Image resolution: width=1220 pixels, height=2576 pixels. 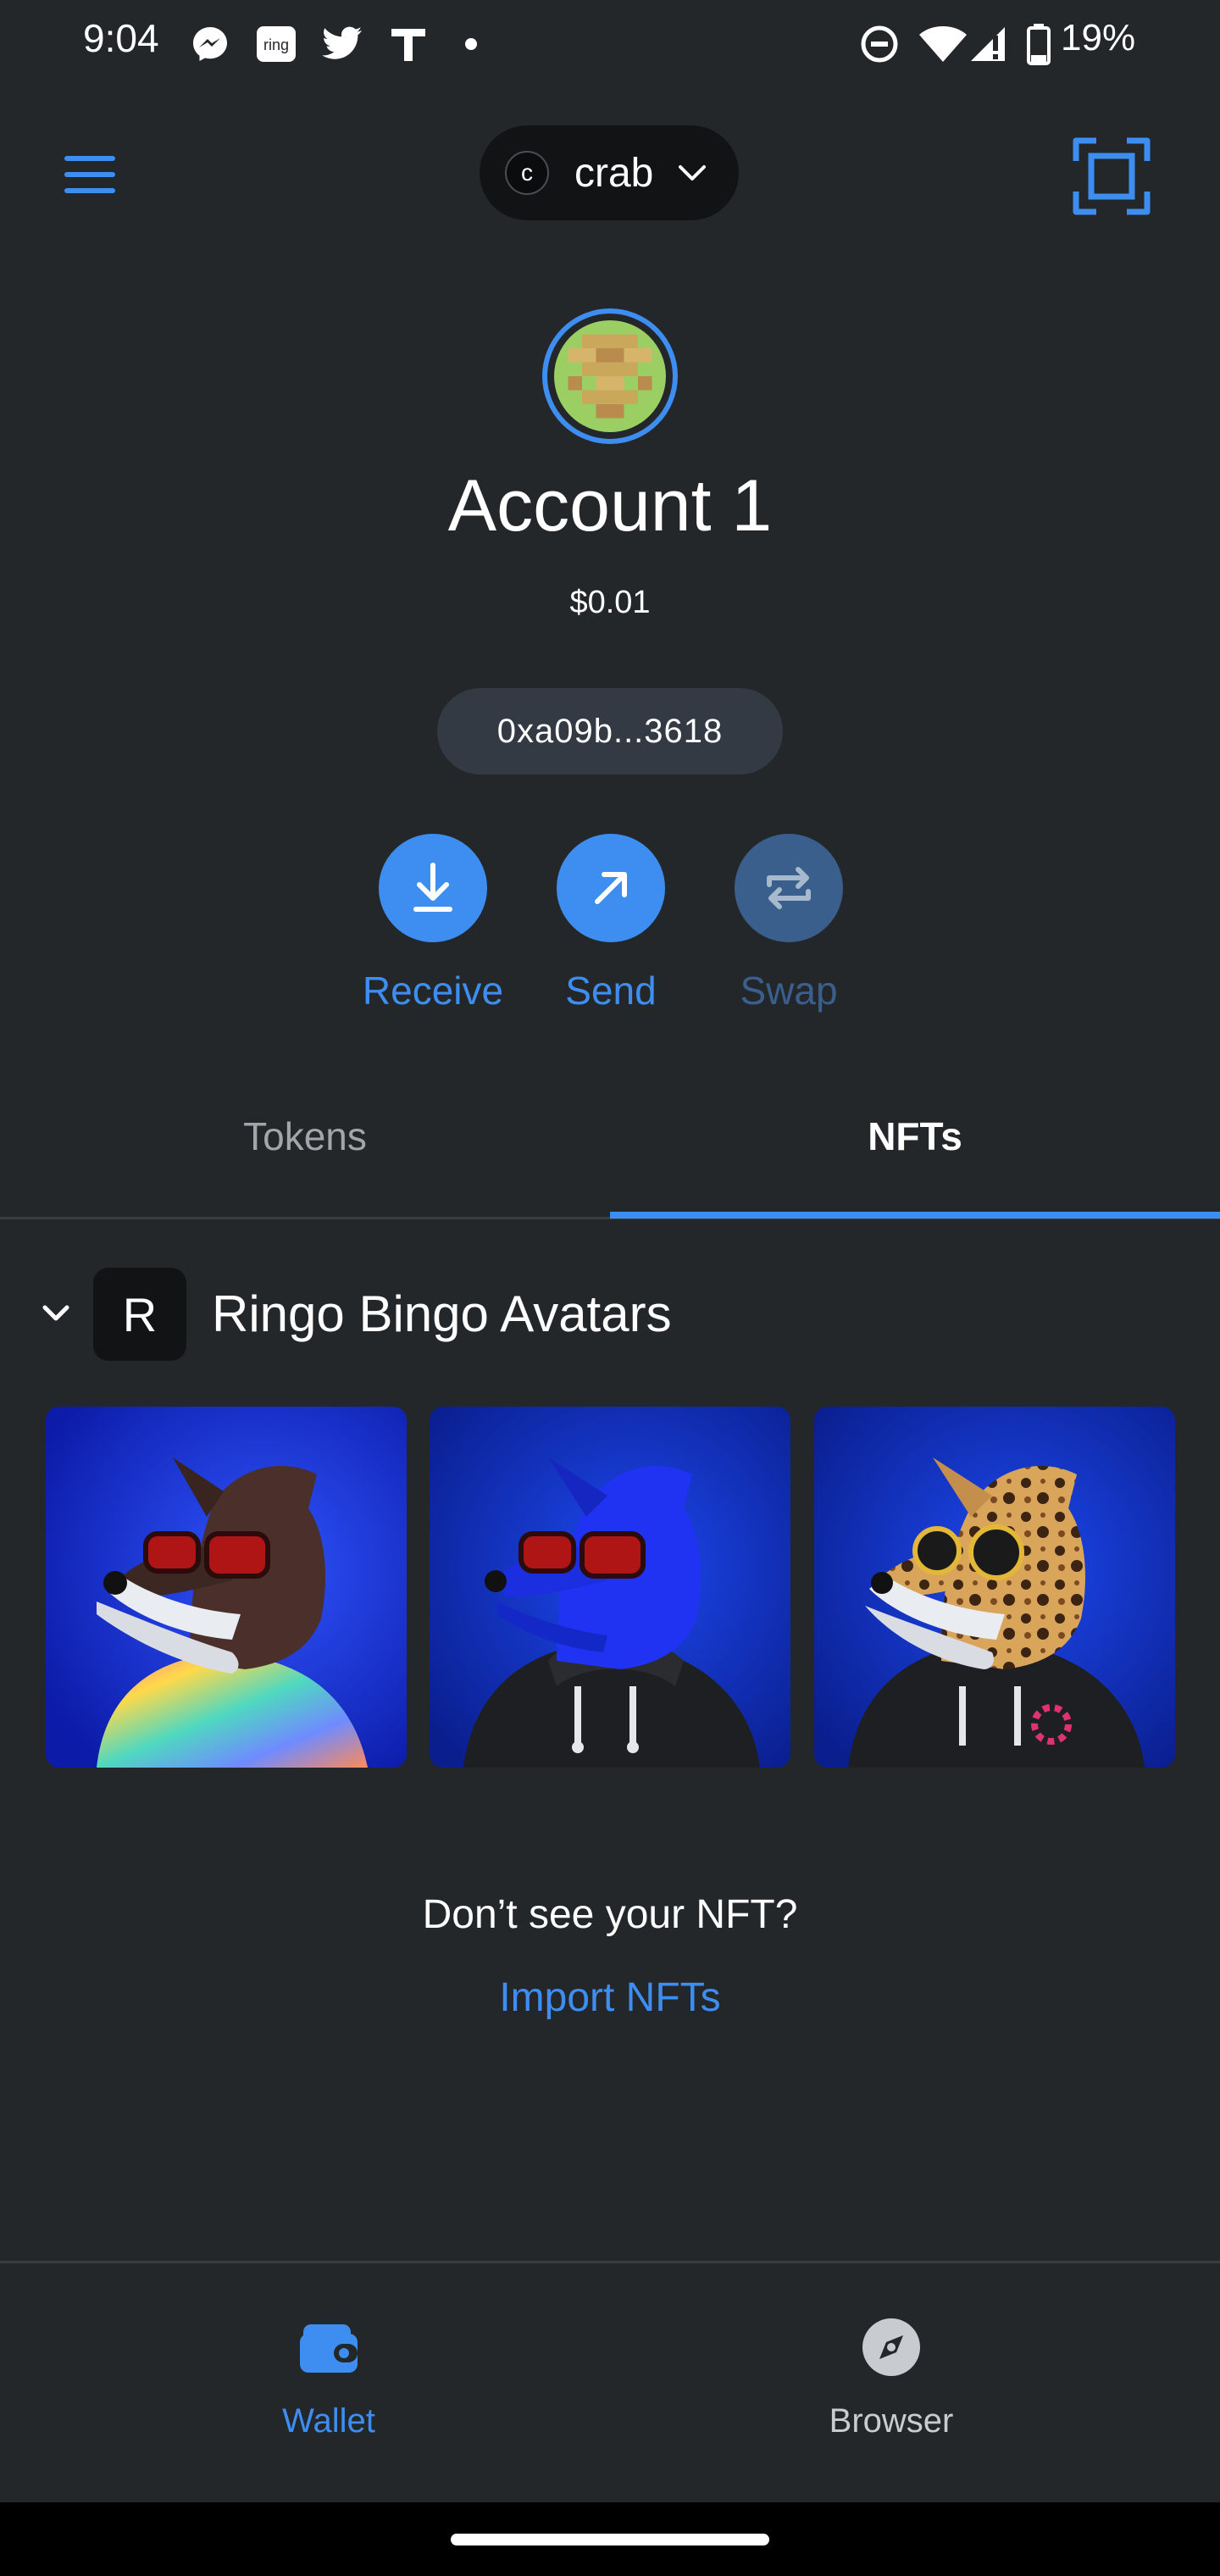 I want to click on status-bar: 9:04 ring 19%, so click(x=610, y=42).